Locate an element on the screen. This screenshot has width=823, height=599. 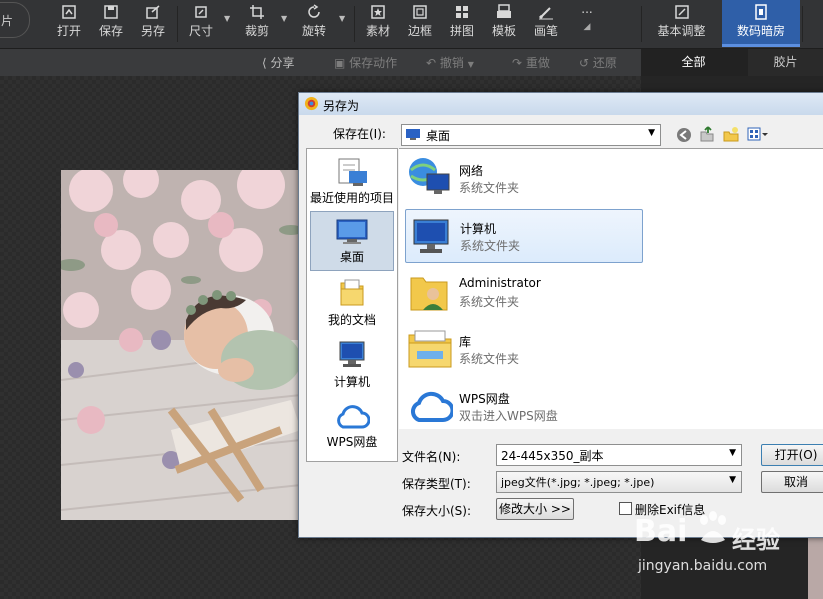
place-desktop: 桌面 is located at coordinates (352, 241).